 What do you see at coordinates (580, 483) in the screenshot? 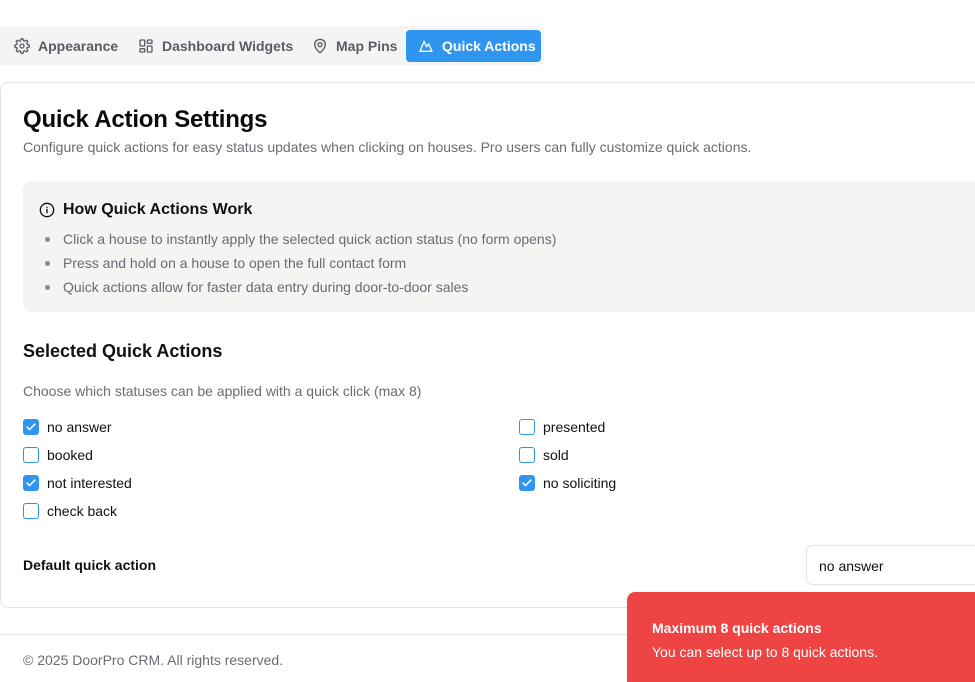
I see `option-label: no soliciting` at bounding box center [580, 483].